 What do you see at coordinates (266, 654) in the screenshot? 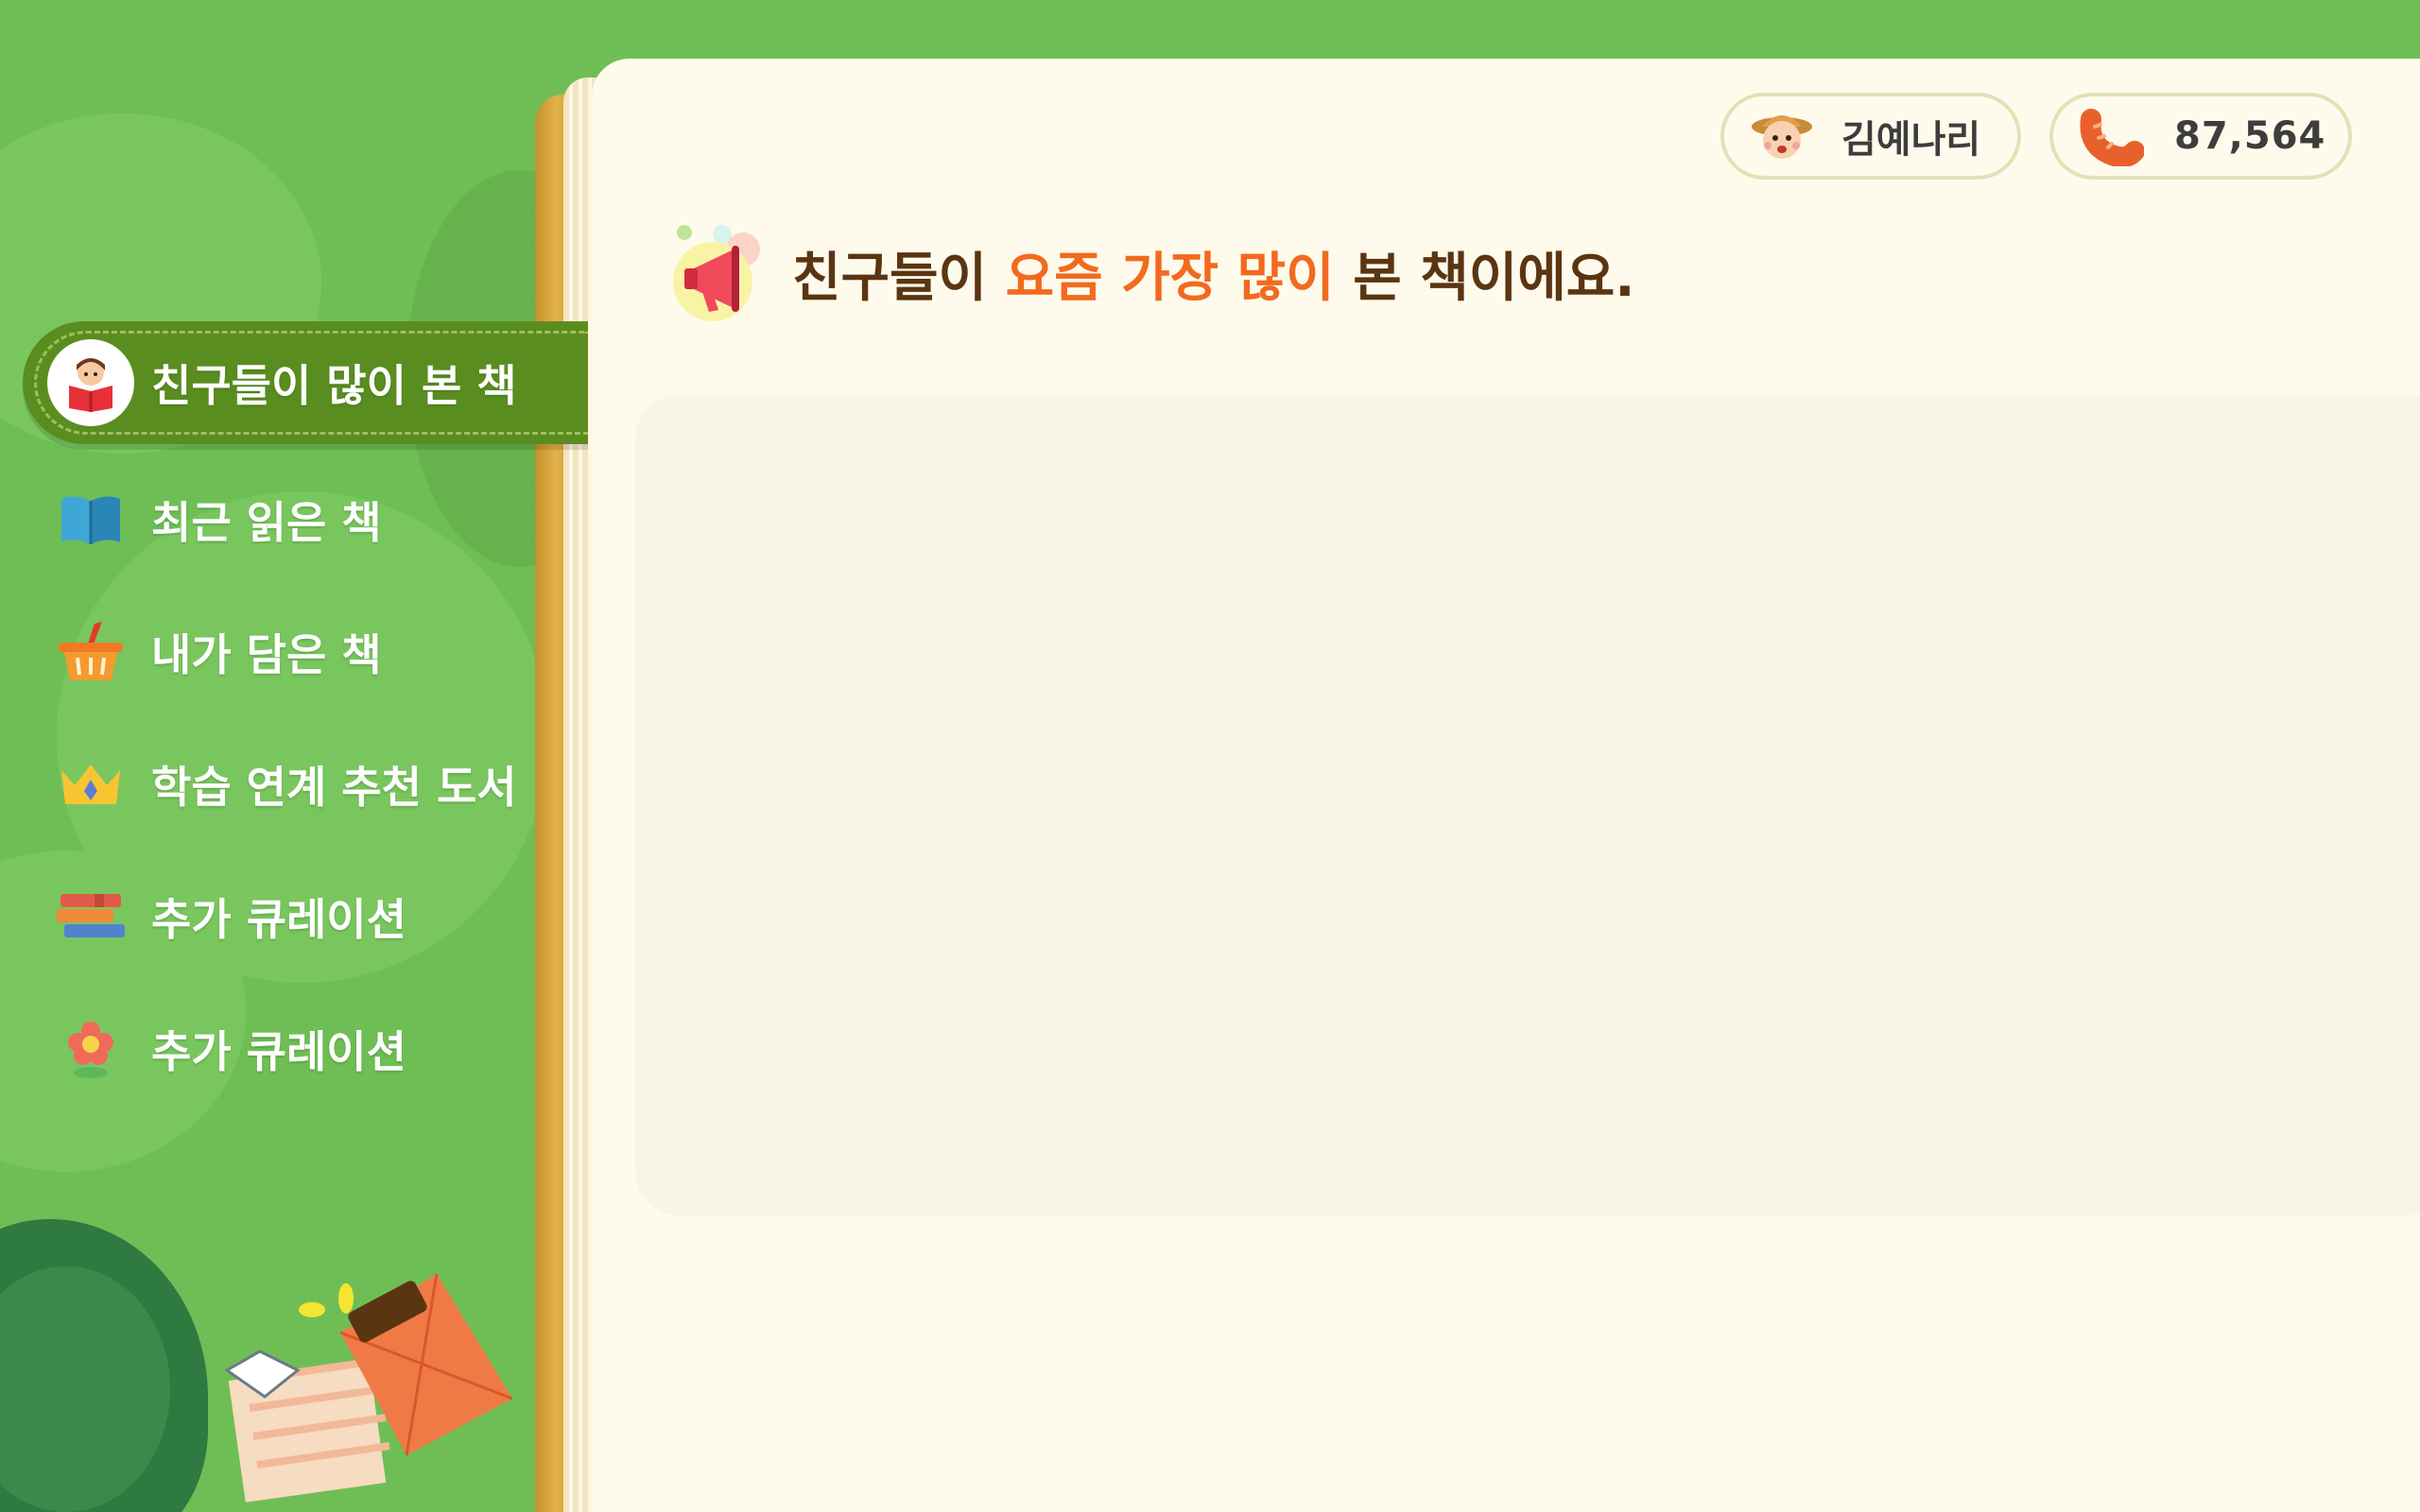
I see `sidebar-item-label: 내가 담은 책` at bounding box center [266, 654].